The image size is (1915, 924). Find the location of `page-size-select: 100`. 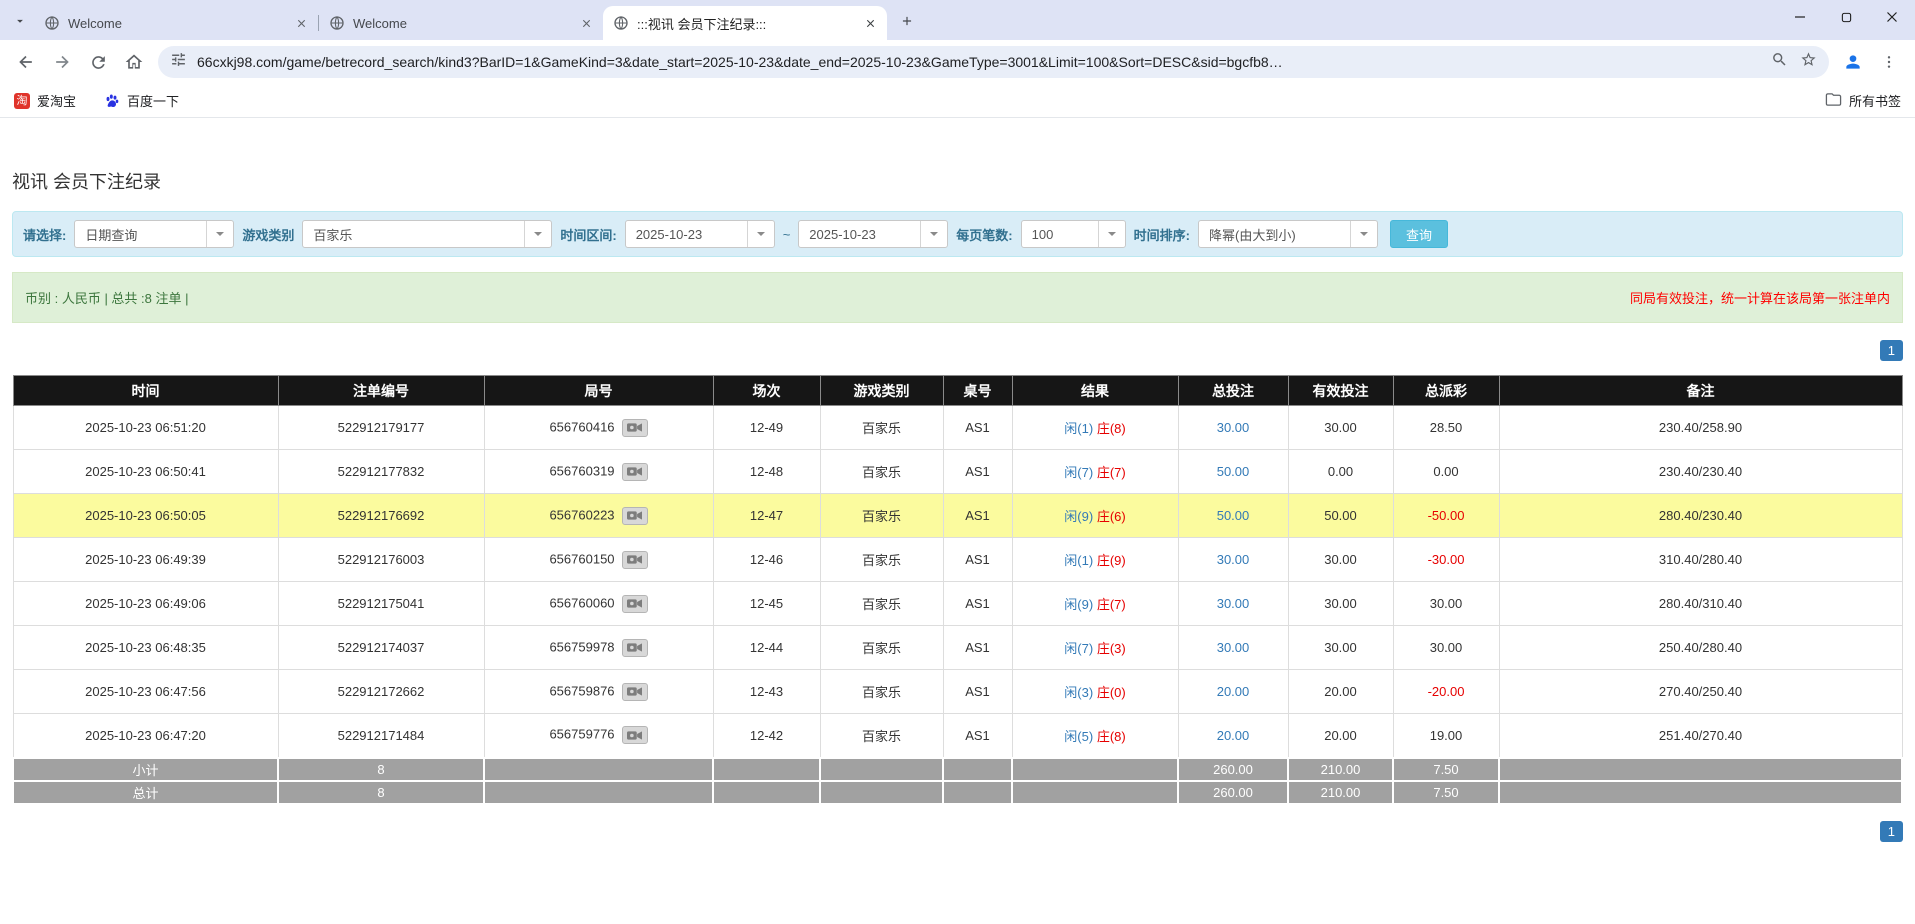

page-size-select: 100 is located at coordinates (1073, 234).